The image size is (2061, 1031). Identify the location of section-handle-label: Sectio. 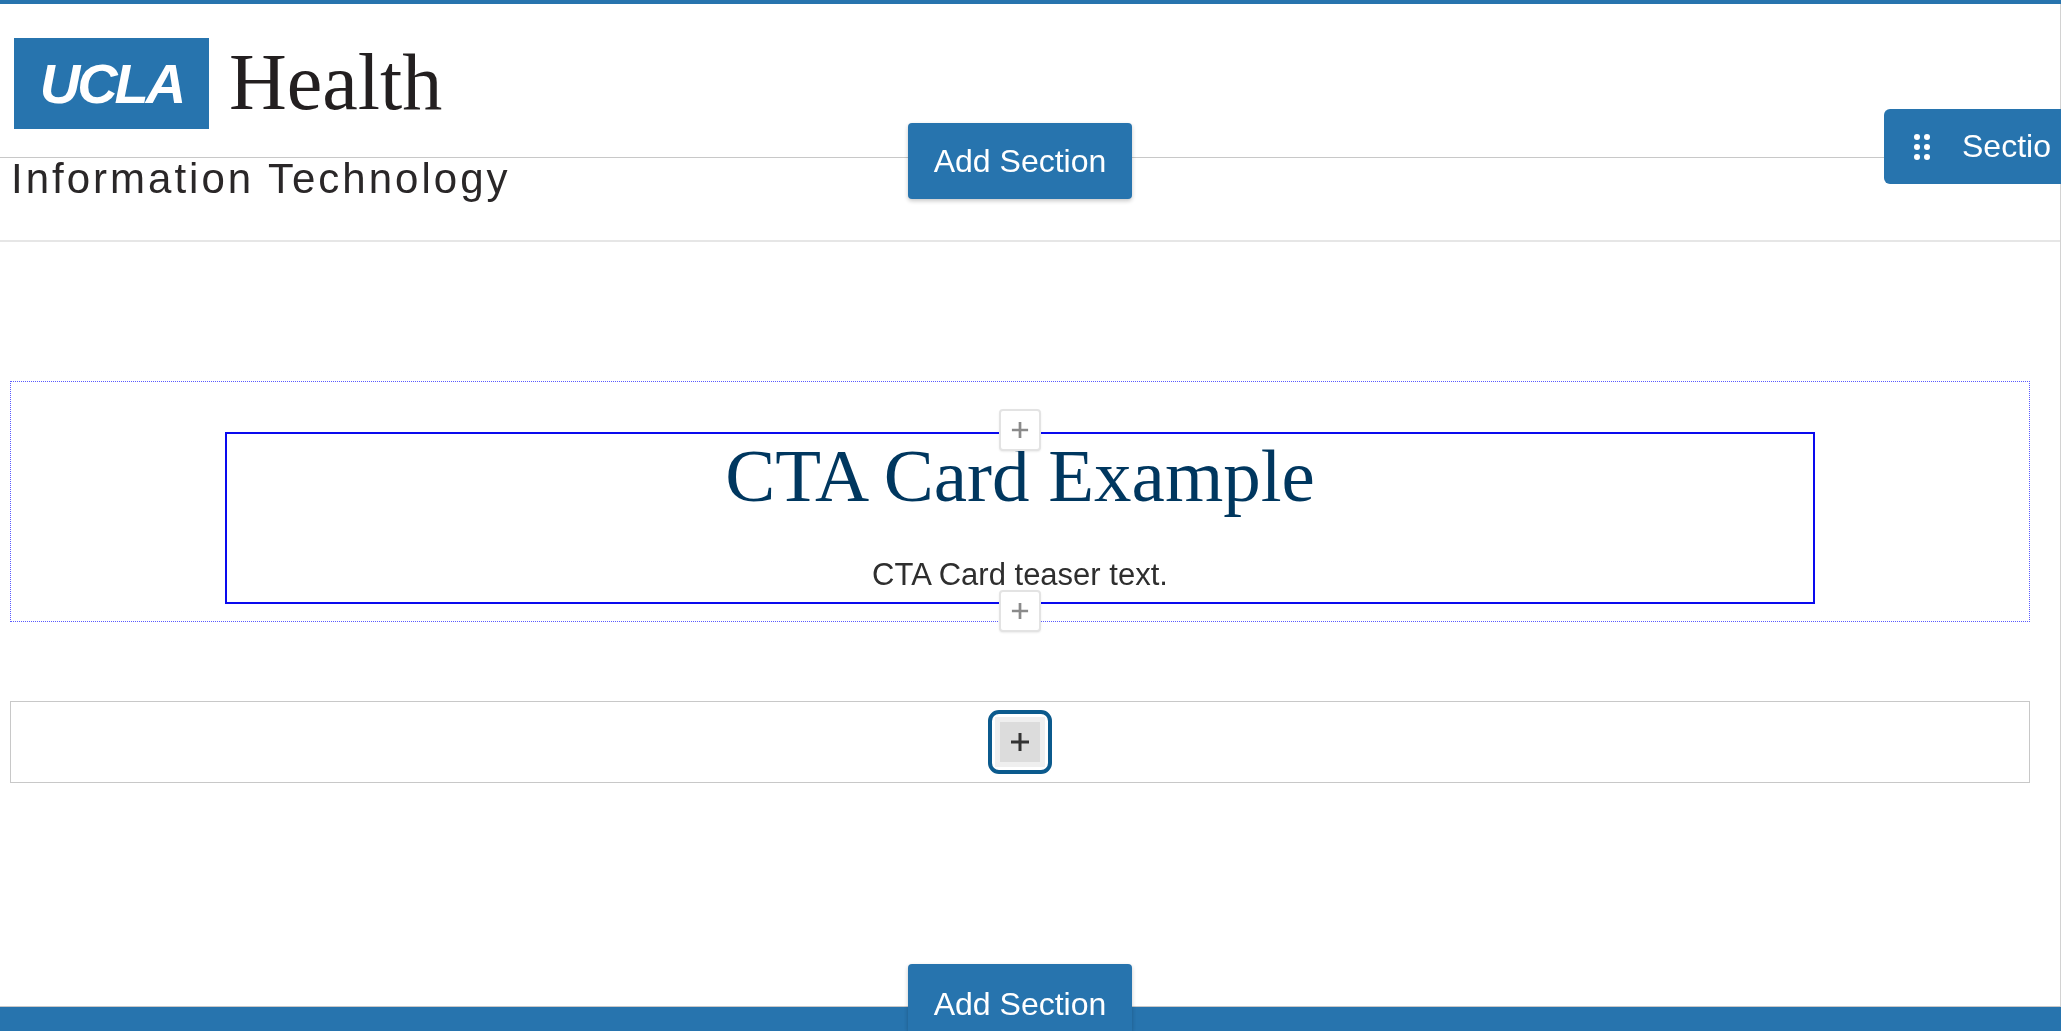
(2006, 146).